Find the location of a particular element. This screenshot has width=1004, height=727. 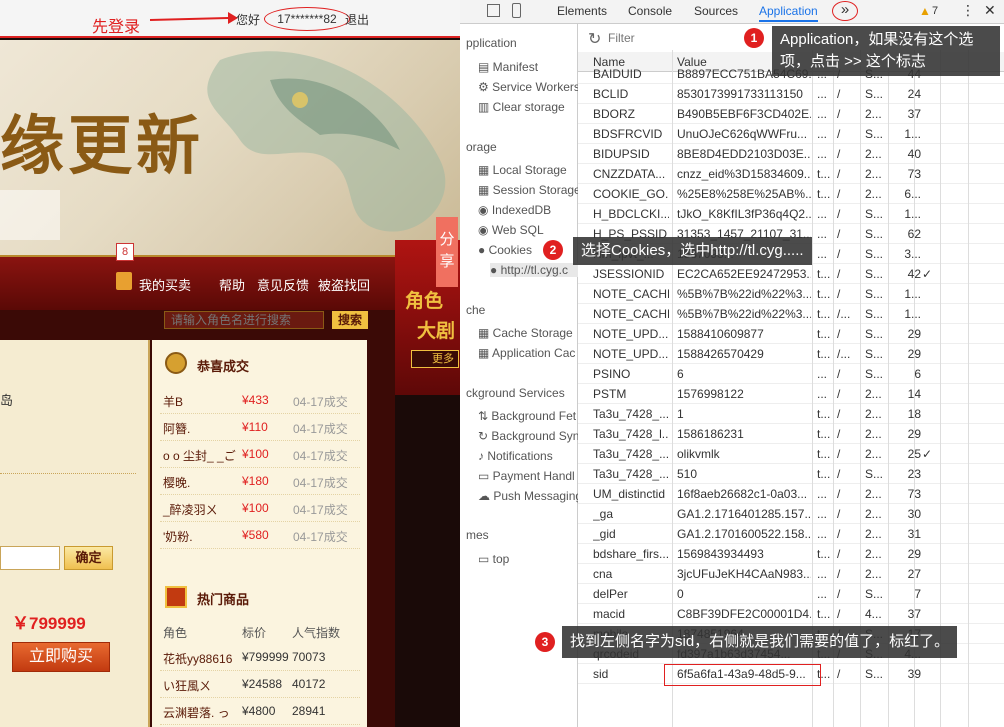

cookie-c6: 40 is located at coordinates (908, 154).